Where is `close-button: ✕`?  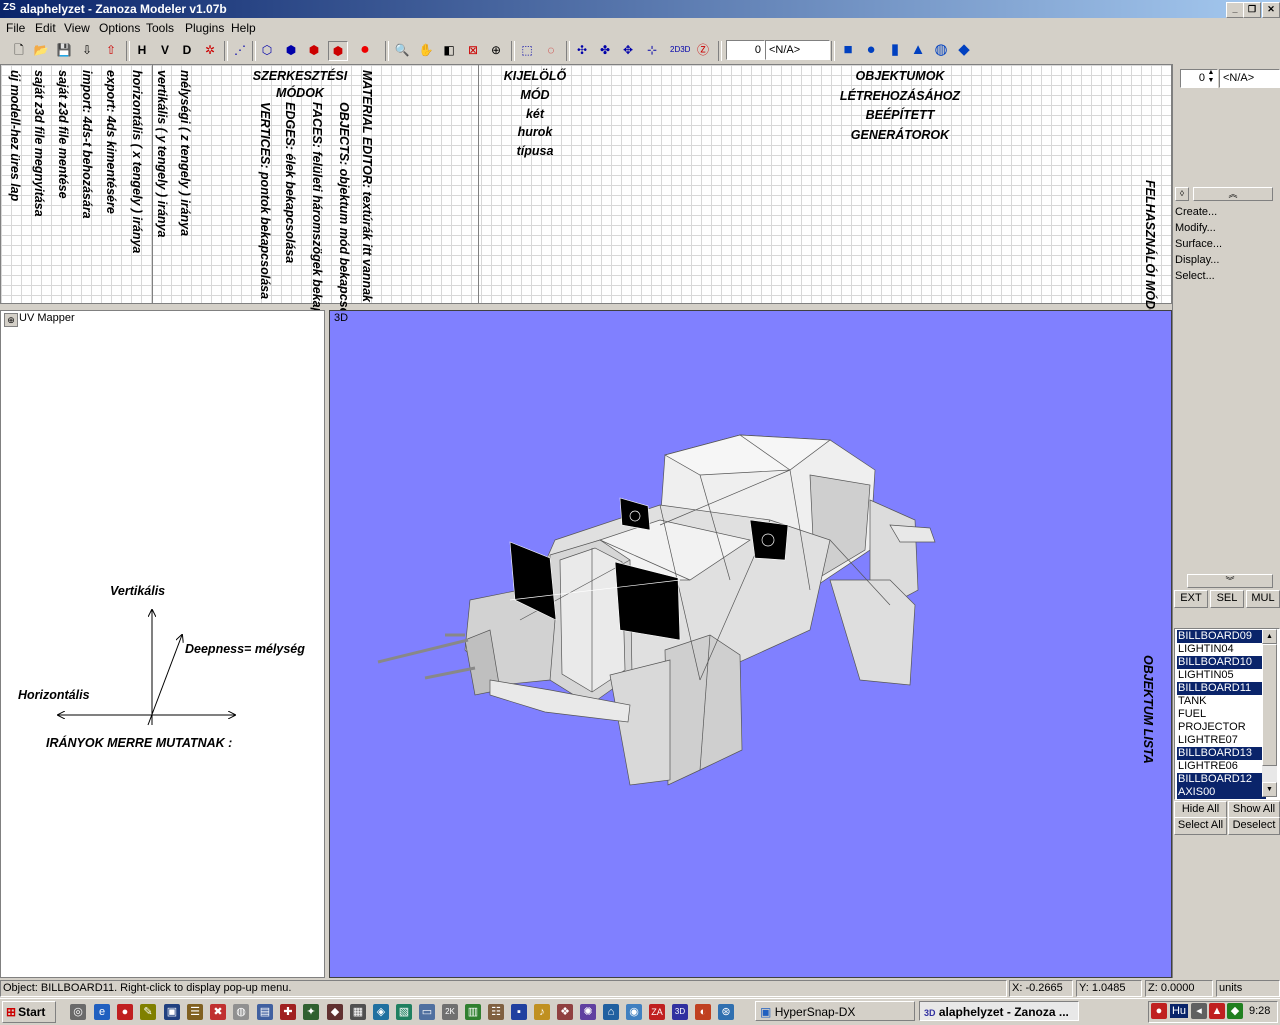 close-button: ✕ is located at coordinates (1271, 10).